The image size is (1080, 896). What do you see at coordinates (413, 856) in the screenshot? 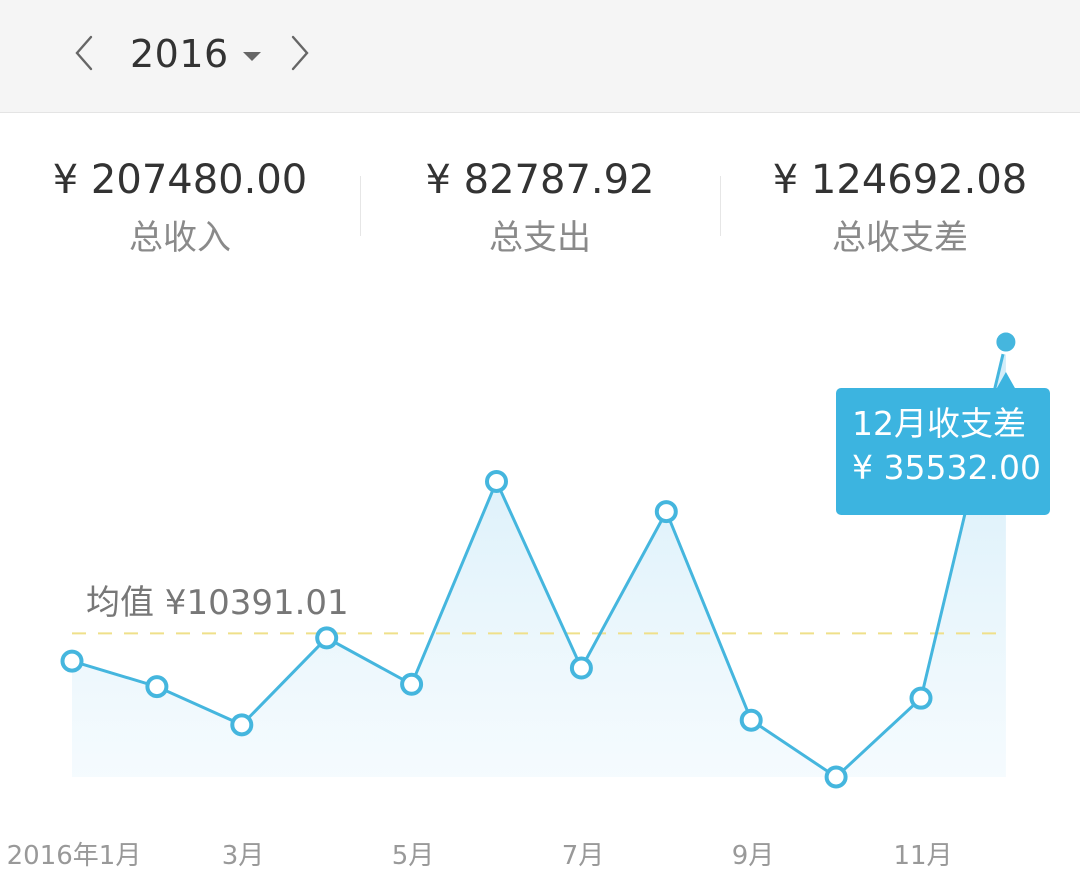
I see `x-tick-label: 5月` at bounding box center [413, 856].